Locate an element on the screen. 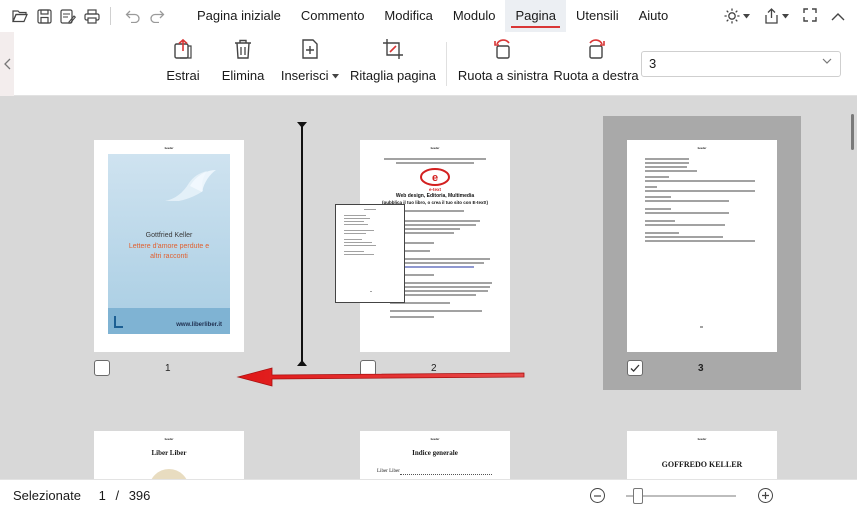 The width and height of the screenshot is (857, 511). liber-liber-title: Liber Liber is located at coordinates (169, 453).